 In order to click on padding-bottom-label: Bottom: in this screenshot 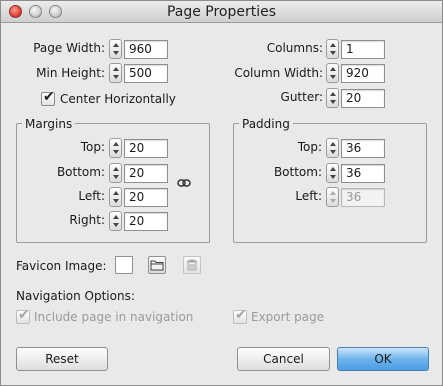, I will do `click(297, 172)`.